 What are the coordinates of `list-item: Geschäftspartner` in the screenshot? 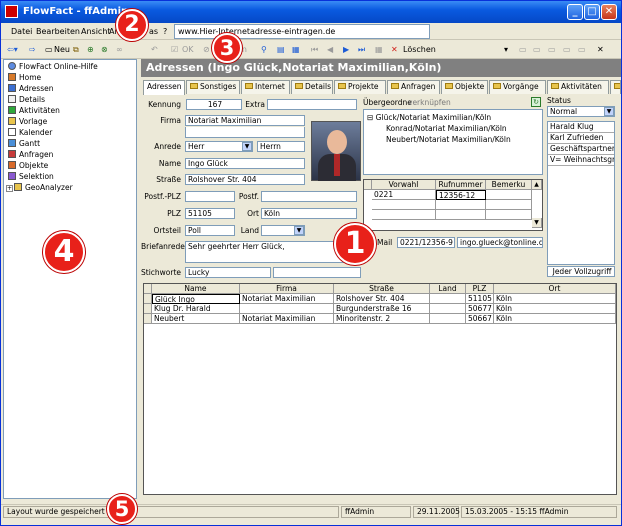 It's located at (581, 149).